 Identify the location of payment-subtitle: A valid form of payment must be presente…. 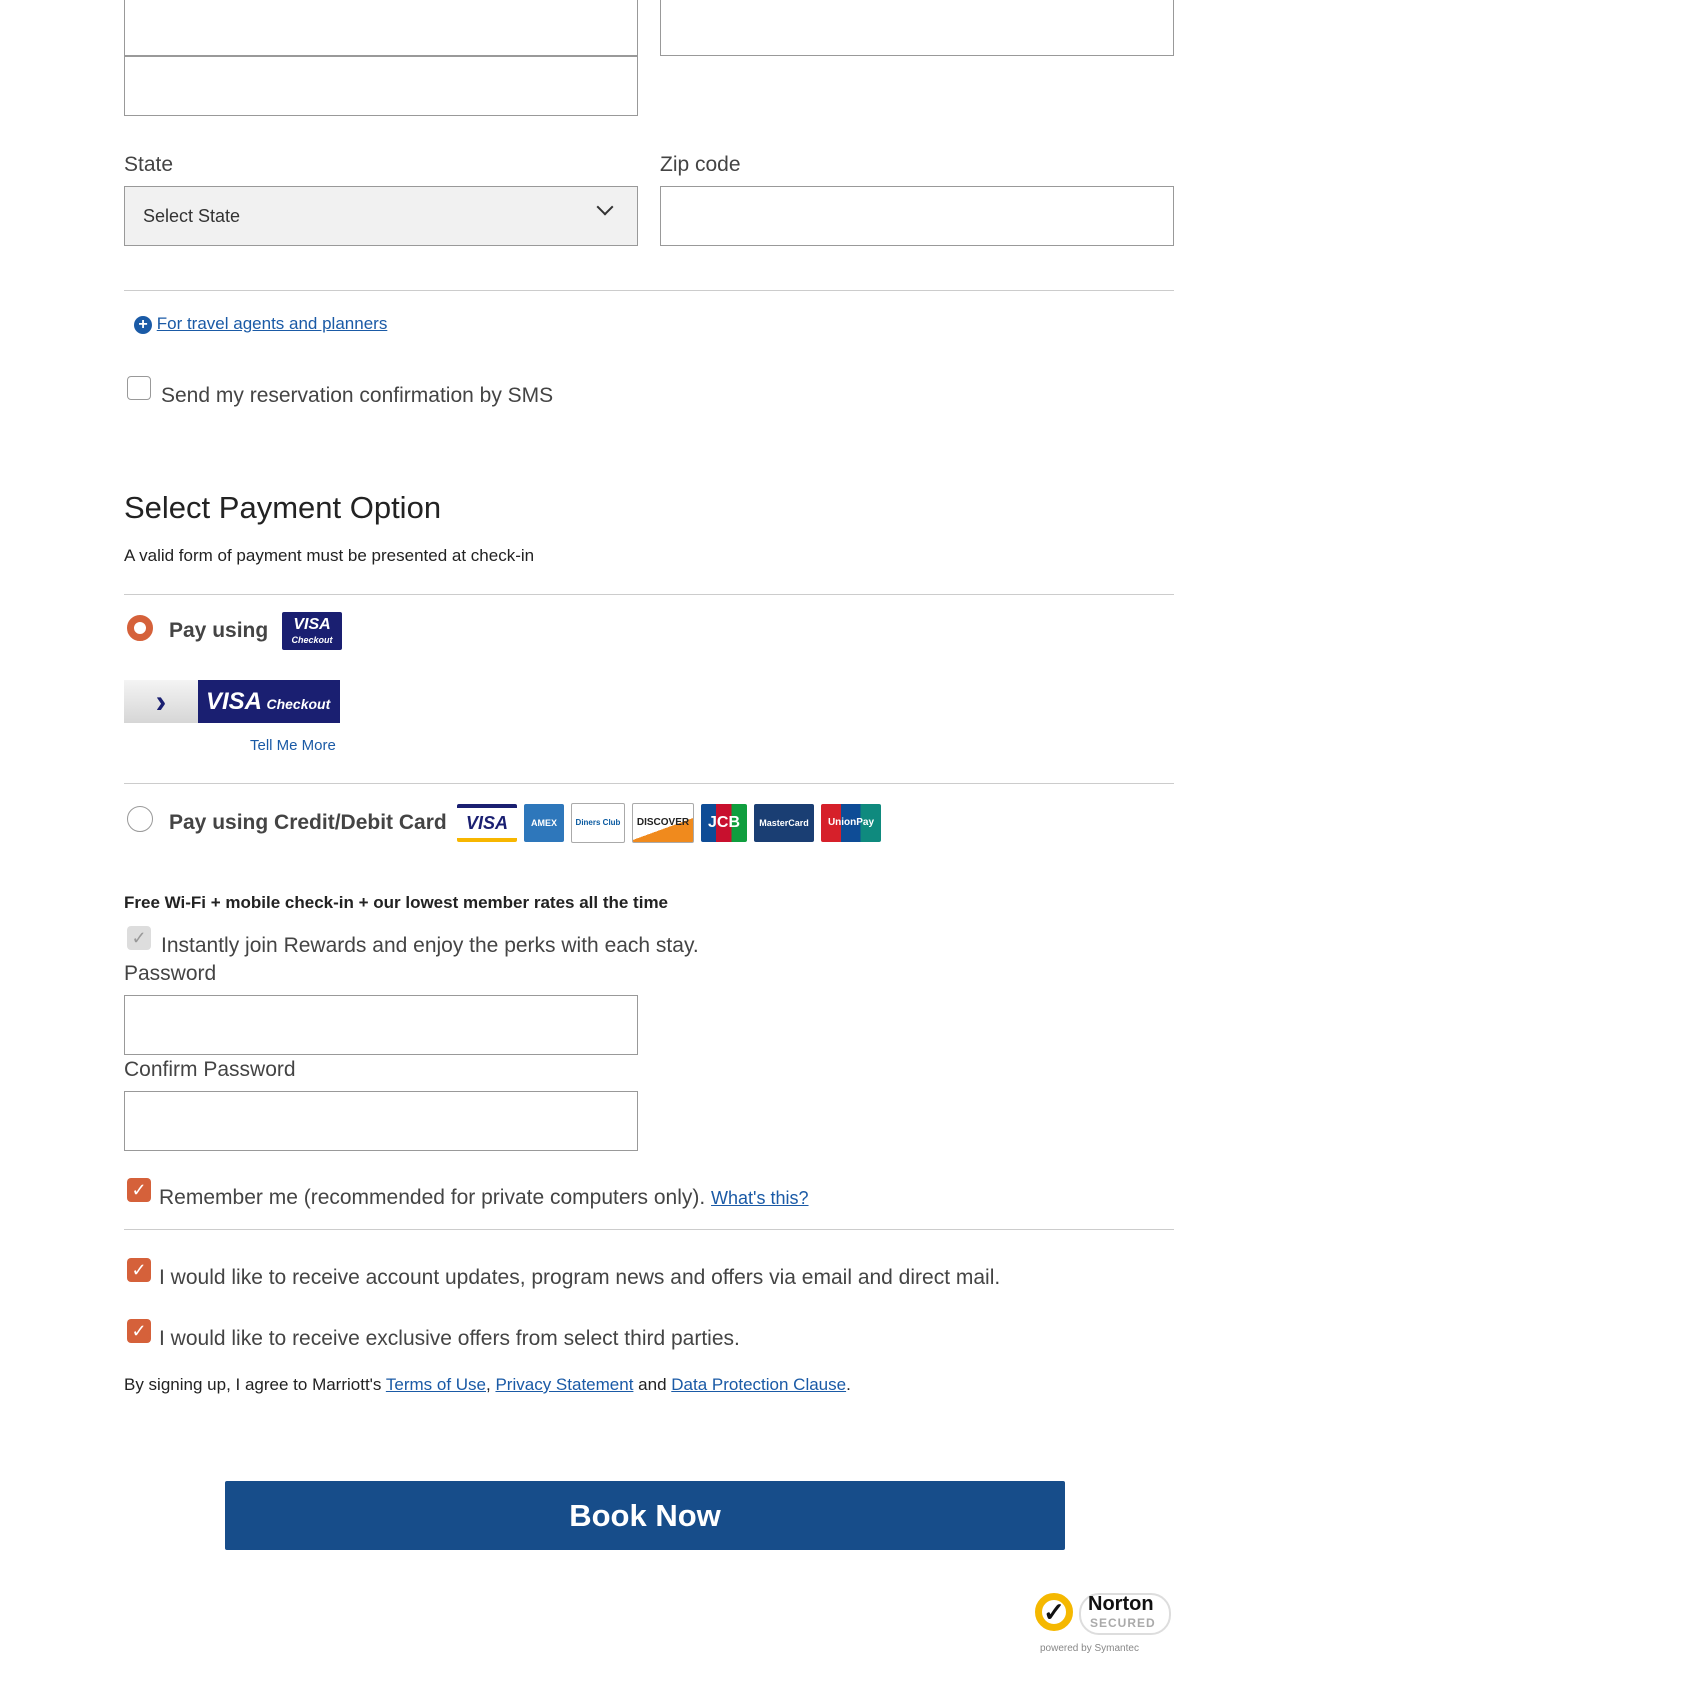
(329, 555).